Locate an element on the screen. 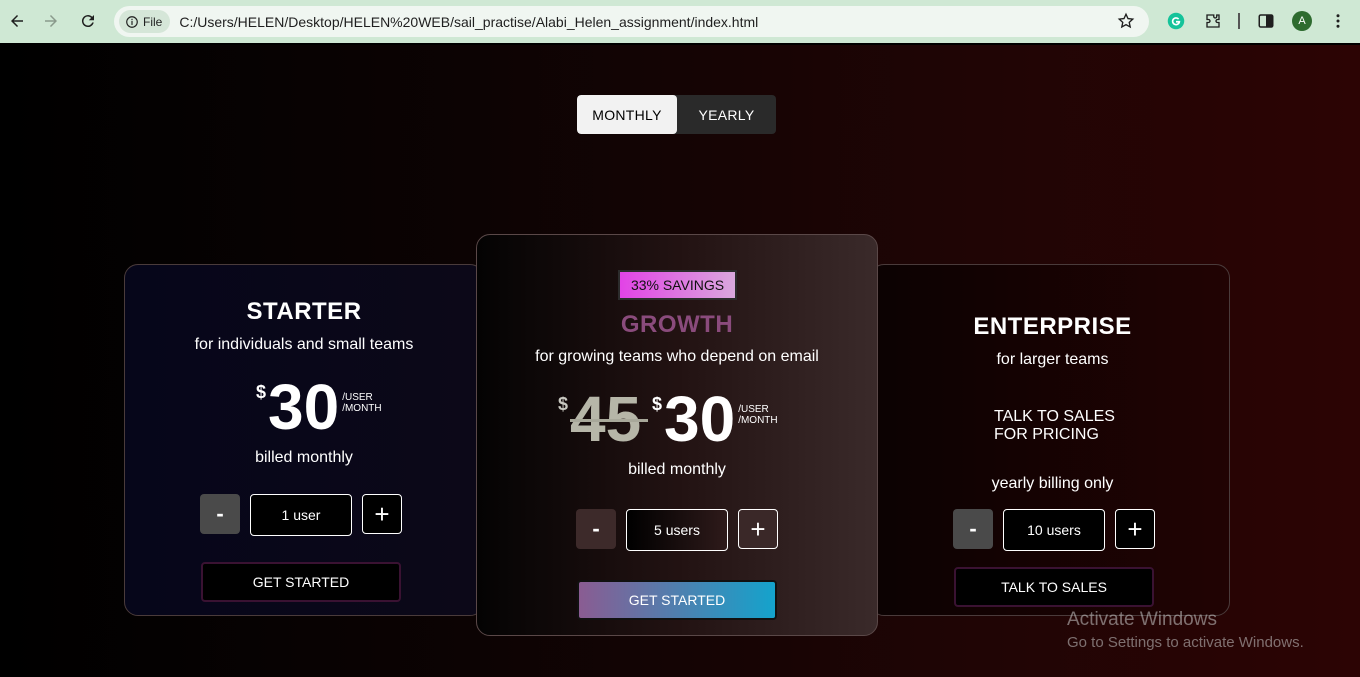  savings-badge: 33% SAVINGS is located at coordinates (677, 285).